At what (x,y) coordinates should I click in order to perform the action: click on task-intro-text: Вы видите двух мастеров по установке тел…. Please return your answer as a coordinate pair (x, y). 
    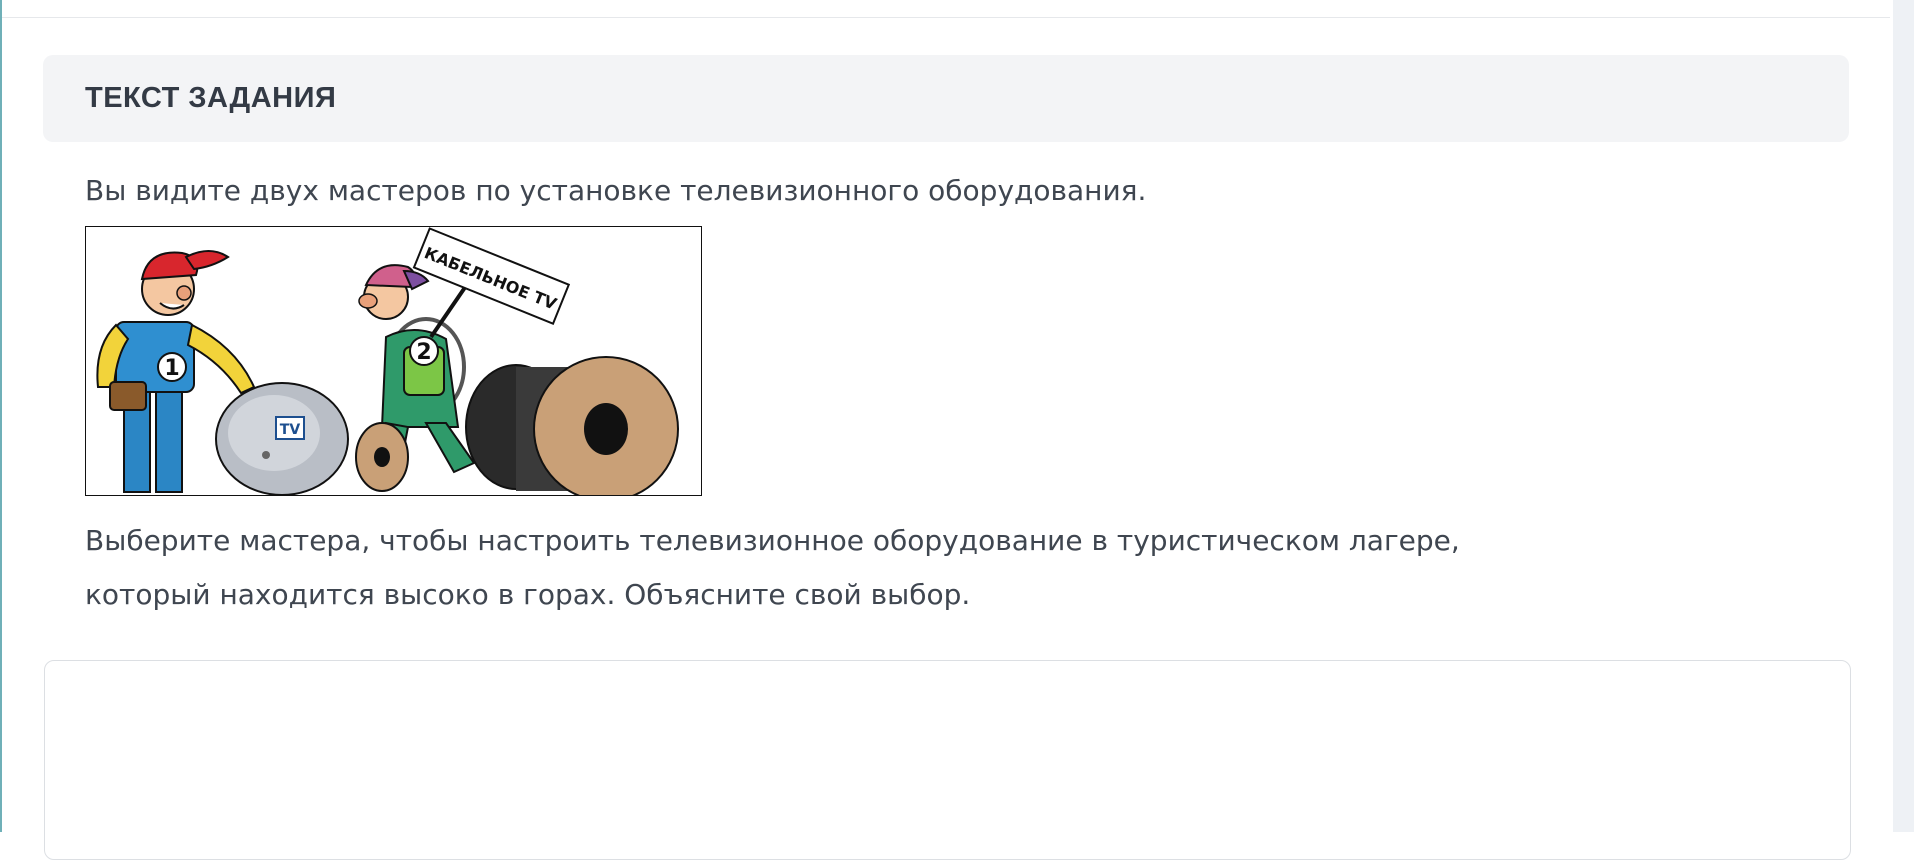
    Looking at the image, I should click on (616, 190).